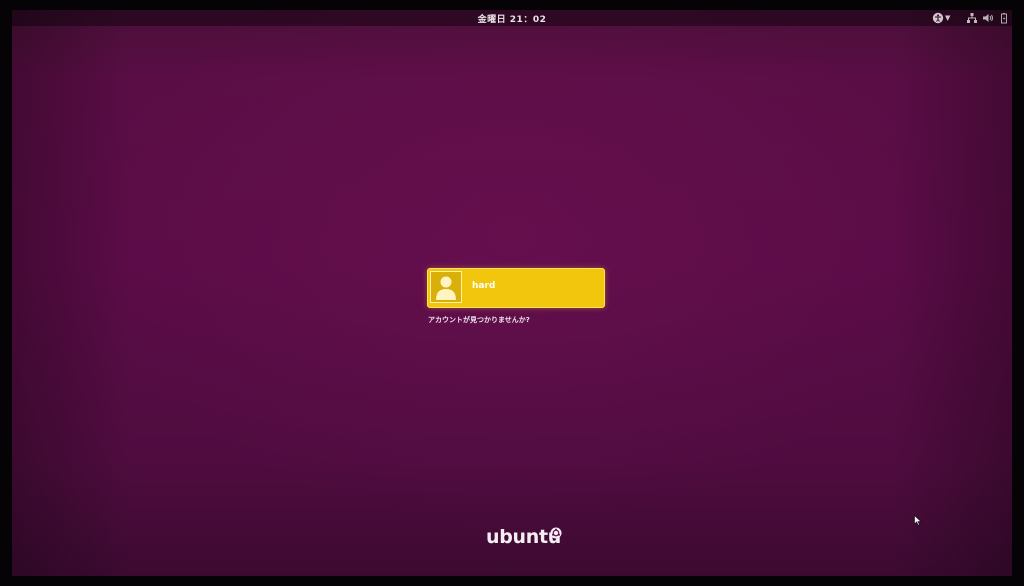 The width and height of the screenshot is (1024, 586). Describe the element at coordinates (479, 320) in the screenshot. I see `not-listed-link: アカウントが見つかりませんか?` at that location.